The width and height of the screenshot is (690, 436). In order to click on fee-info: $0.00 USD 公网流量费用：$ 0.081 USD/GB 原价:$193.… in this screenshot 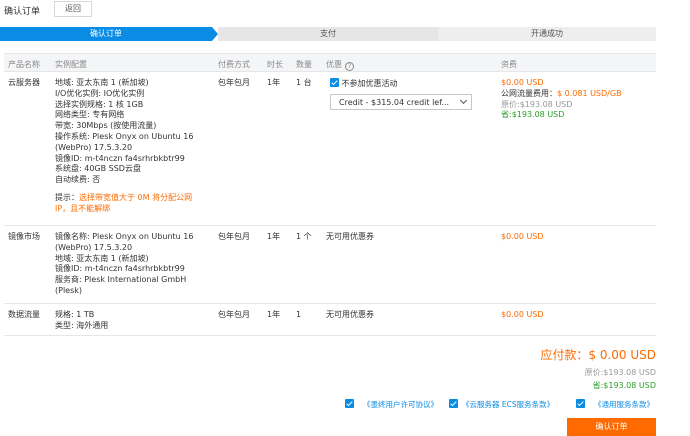, I will do `click(561, 99)`.